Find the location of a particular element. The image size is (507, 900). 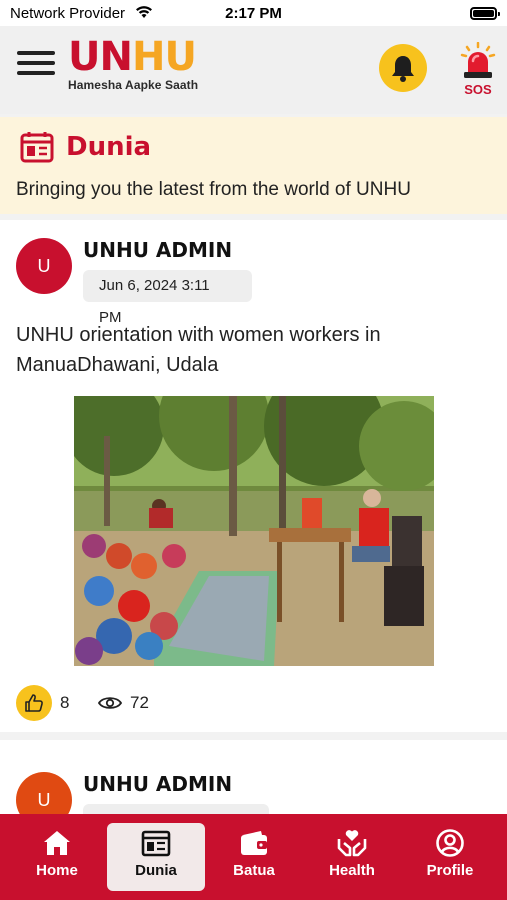

clock: 2:17 PM is located at coordinates (253, 13).